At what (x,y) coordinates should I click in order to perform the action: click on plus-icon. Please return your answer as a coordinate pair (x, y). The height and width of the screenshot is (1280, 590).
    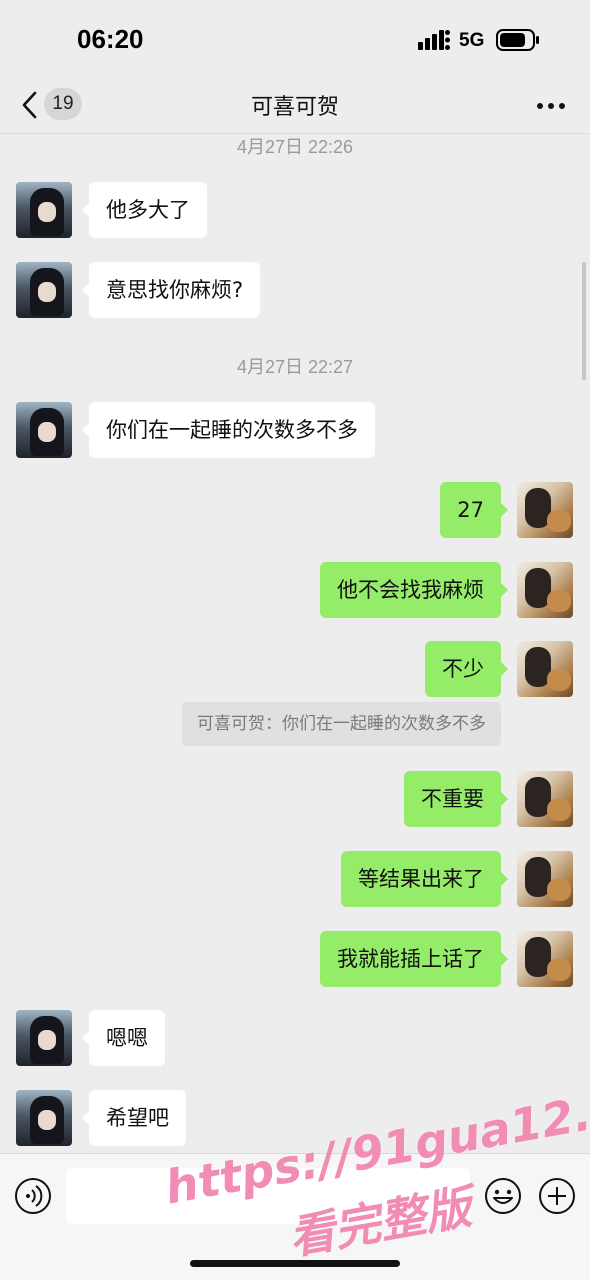
    Looking at the image, I should click on (557, 1196).